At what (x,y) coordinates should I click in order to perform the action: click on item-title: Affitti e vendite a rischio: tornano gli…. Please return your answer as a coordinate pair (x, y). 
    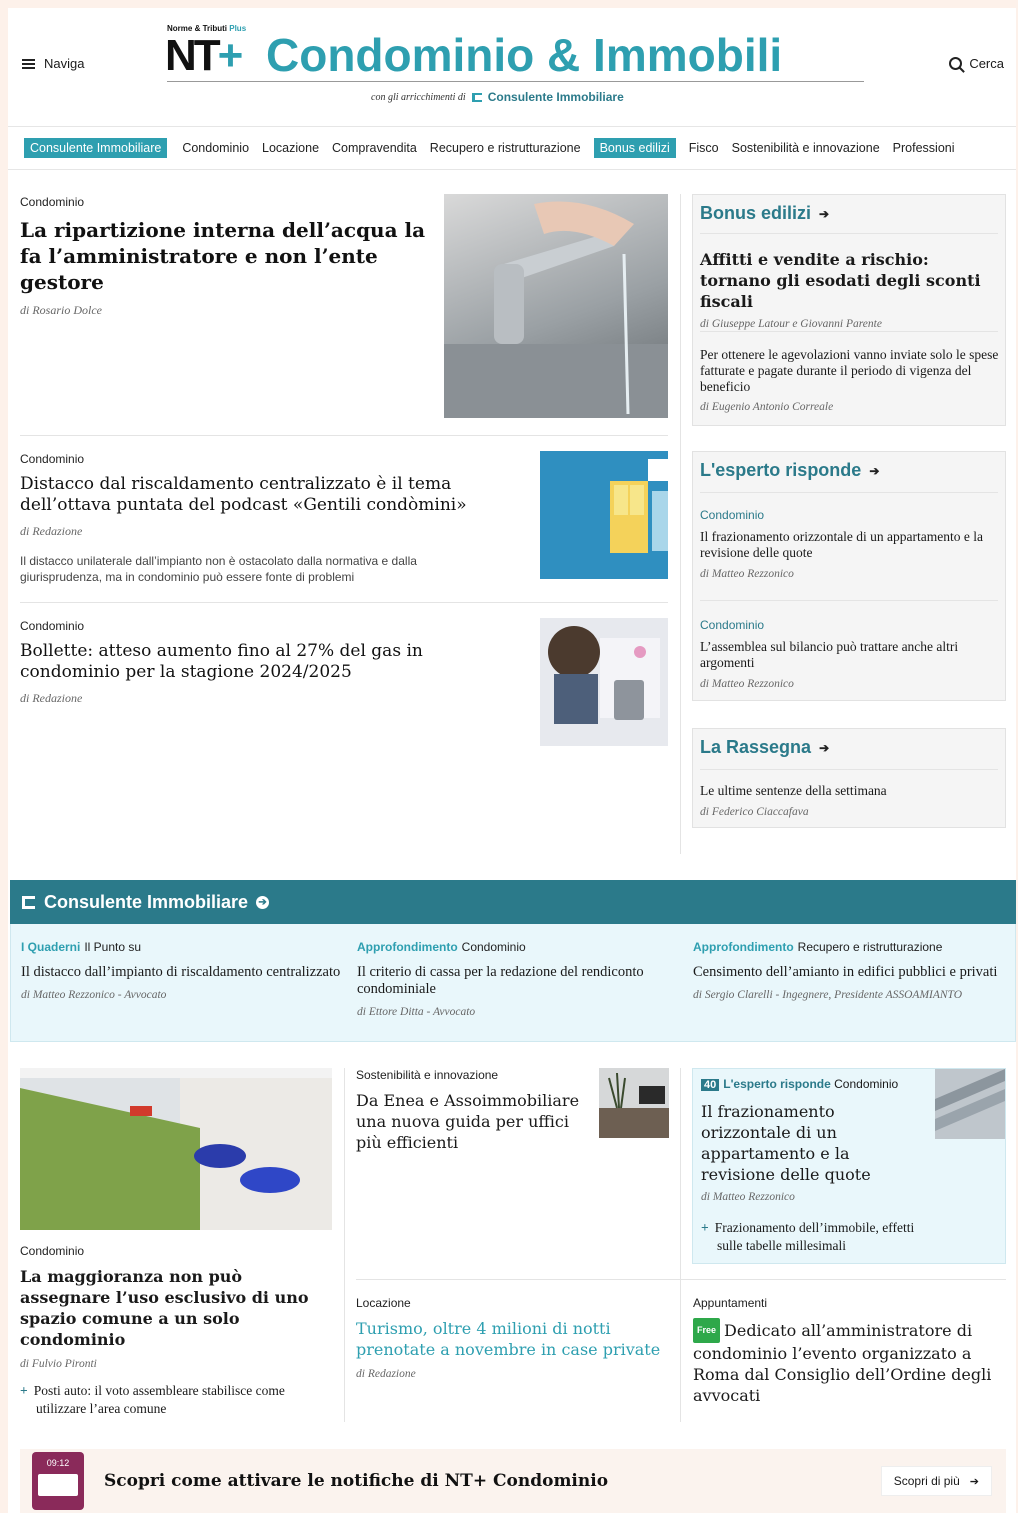
    Looking at the image, I should click on (848, 280).